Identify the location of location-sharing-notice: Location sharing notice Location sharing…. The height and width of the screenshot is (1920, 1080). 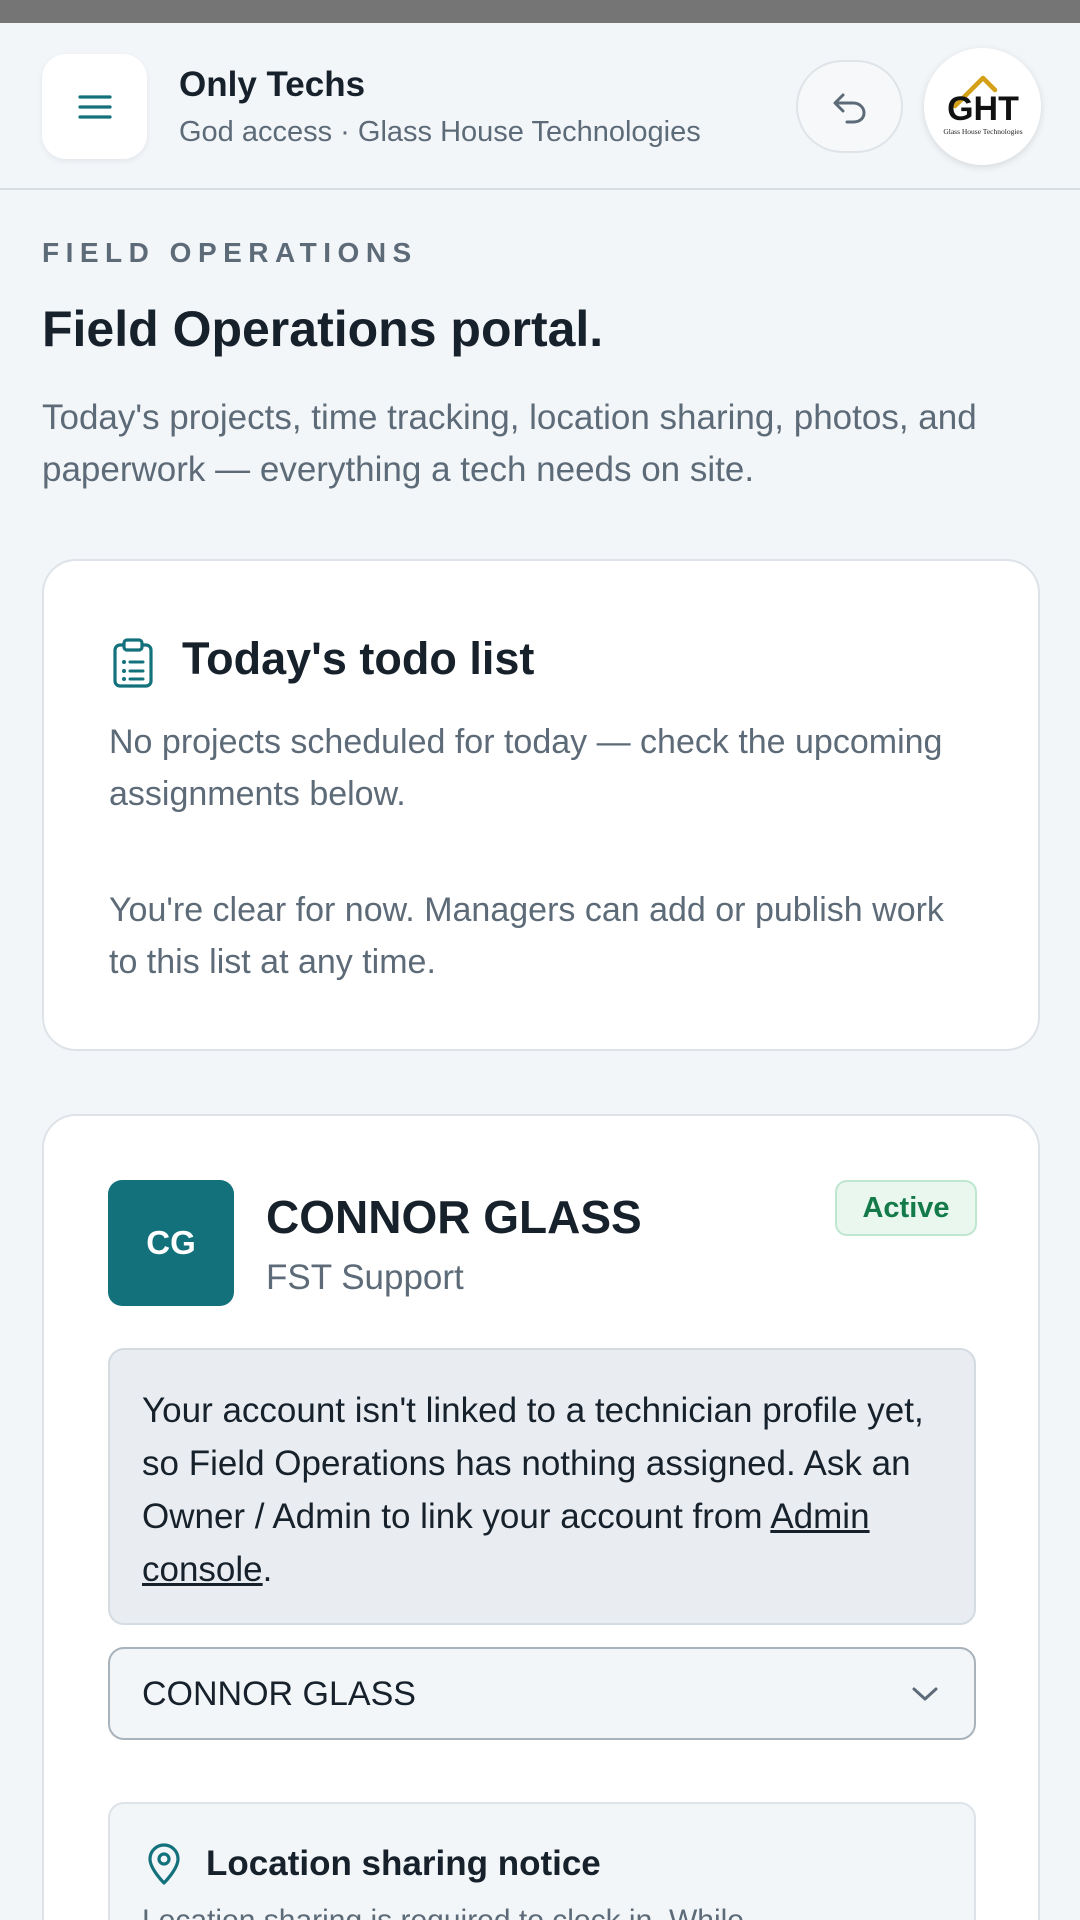
(542, 1861).